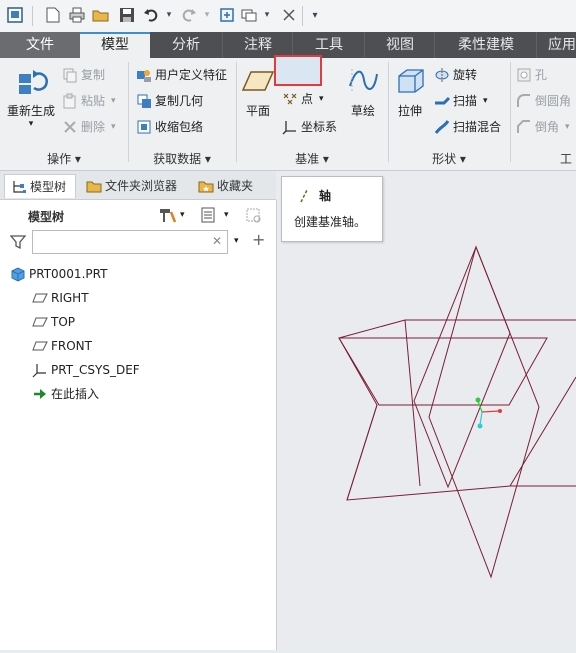 This screenshot has width=576, height=653. What do you see at coordinates (115, 45) in the screenshot?
I see `tab-model: 模型` at bounding box center [115, 45].